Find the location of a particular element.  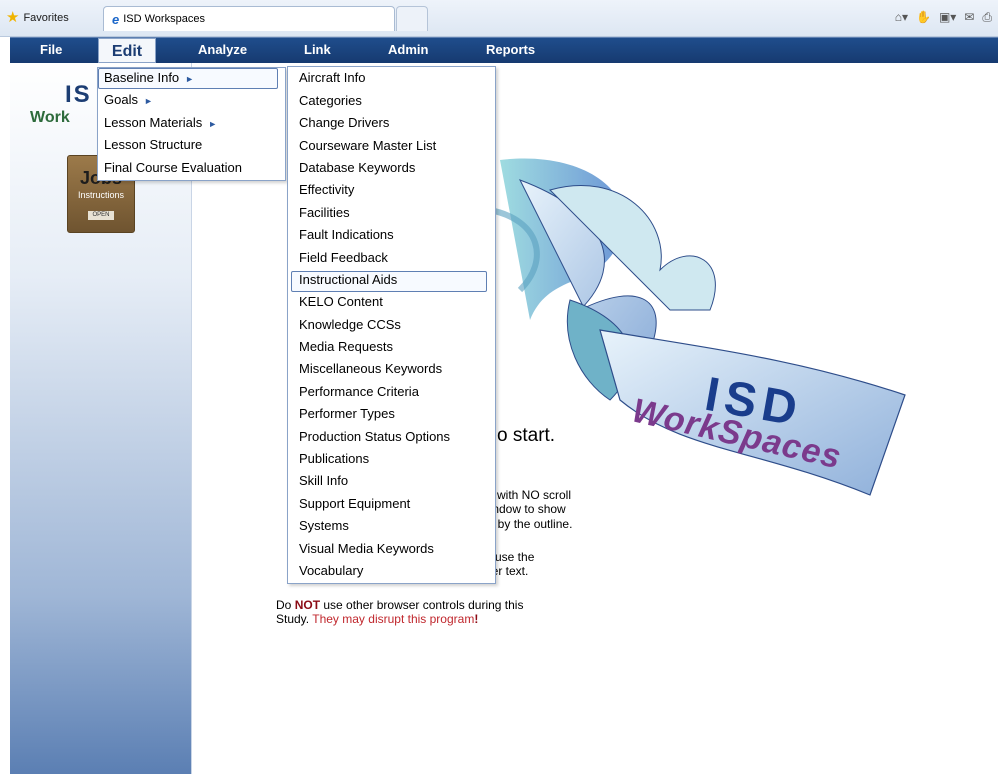

workspaces-logo-text: Work is located at coordinates (50, 117).